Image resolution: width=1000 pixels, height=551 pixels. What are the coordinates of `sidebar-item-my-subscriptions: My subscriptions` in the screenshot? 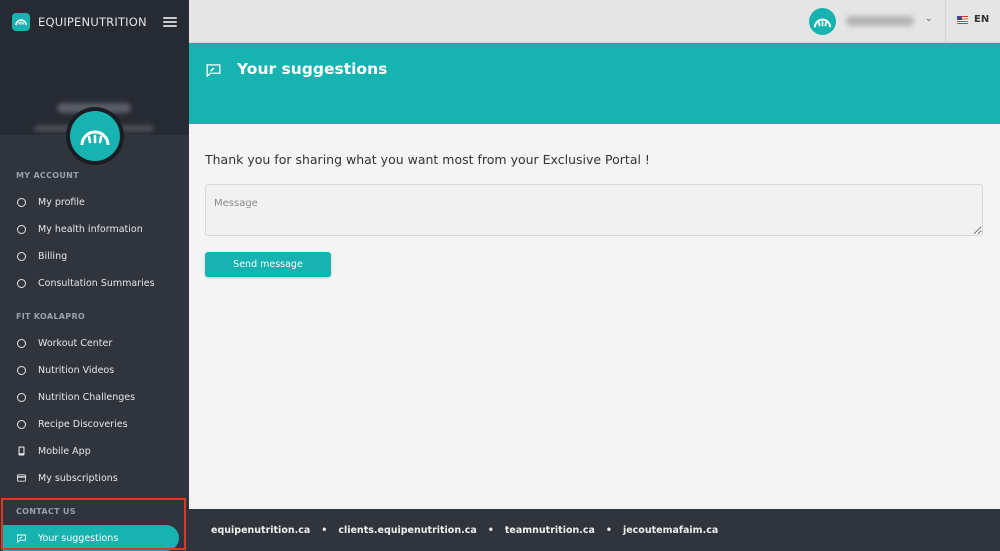 It's located at (94, 478).